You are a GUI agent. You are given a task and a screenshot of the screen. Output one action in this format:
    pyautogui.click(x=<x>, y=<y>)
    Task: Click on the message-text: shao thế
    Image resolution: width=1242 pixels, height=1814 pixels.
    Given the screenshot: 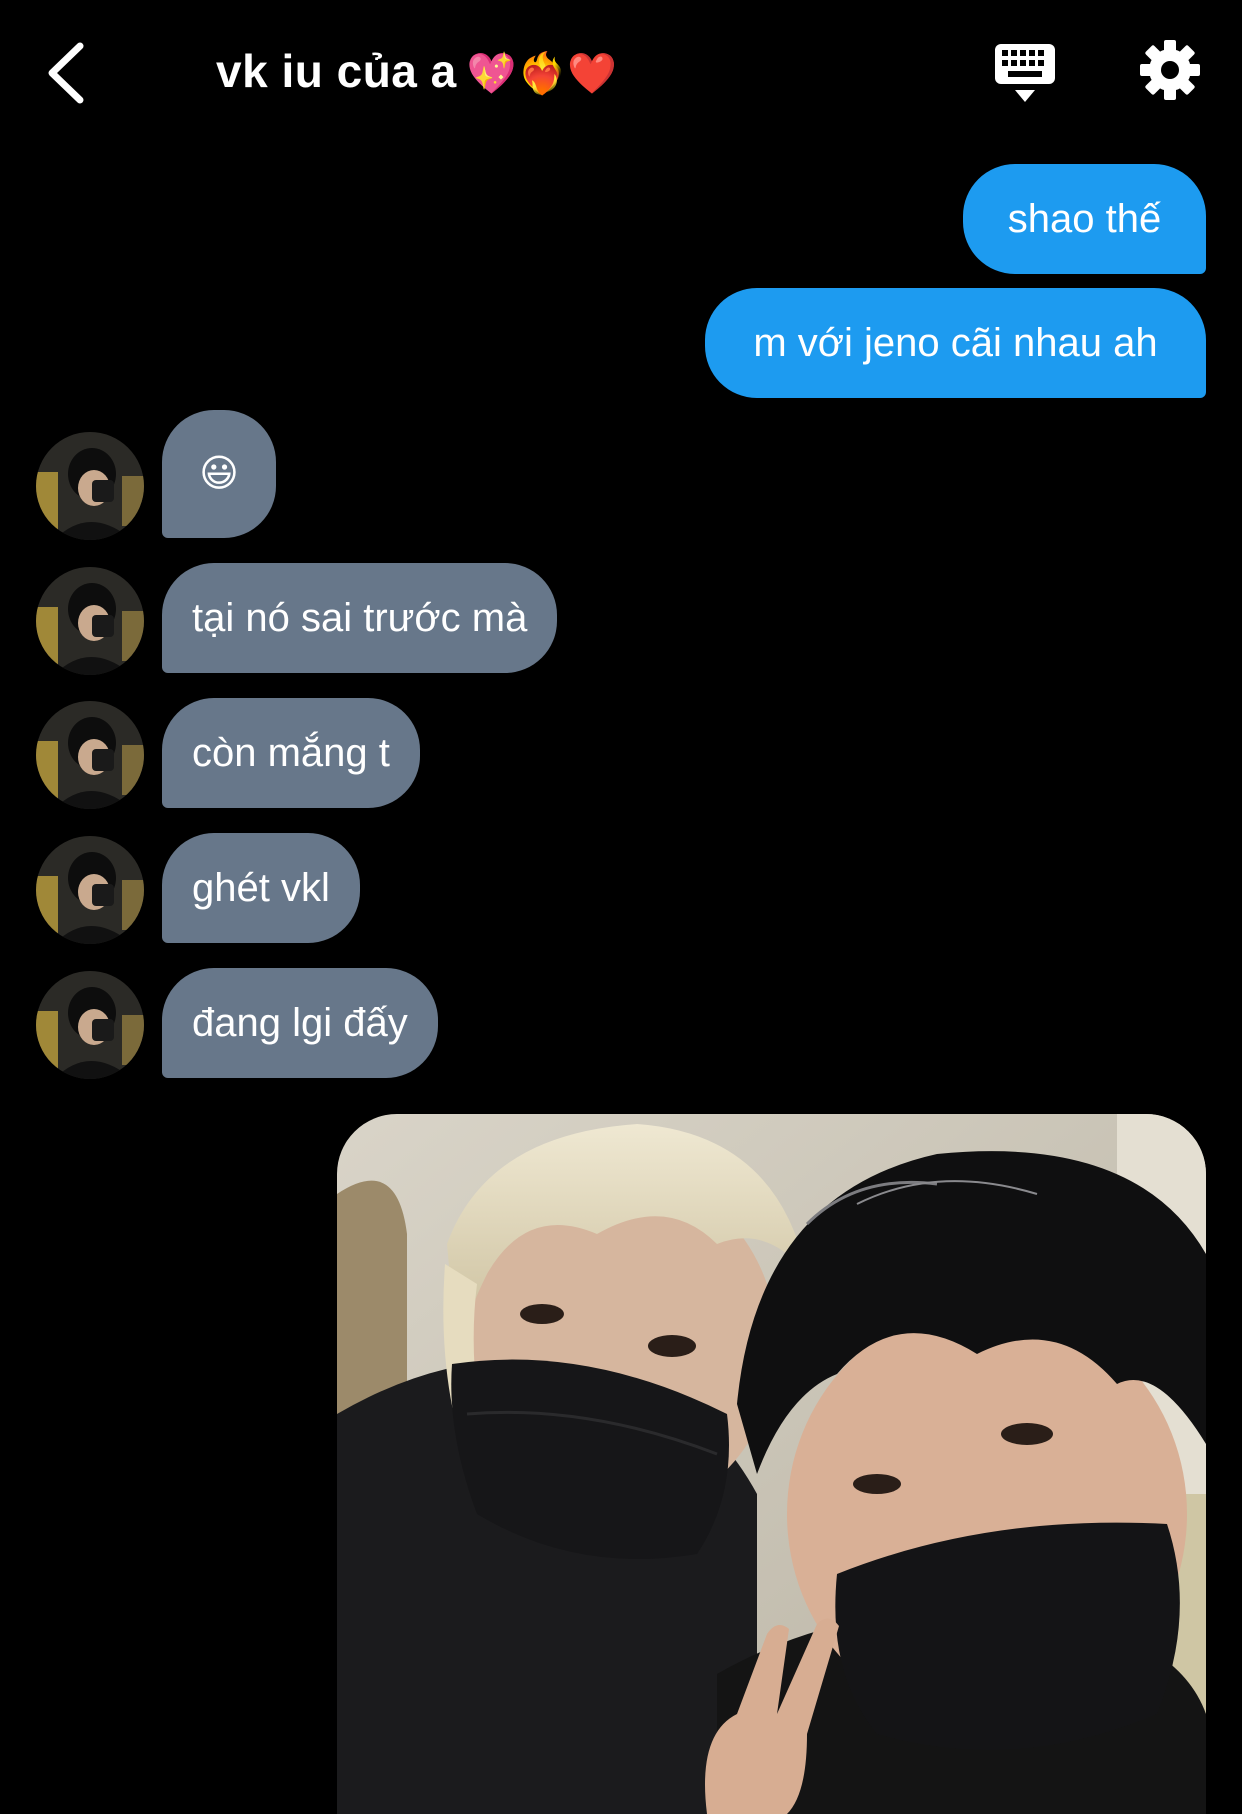 What is the action you would take?
    pyautogui.click(x=1084, y=219)
    